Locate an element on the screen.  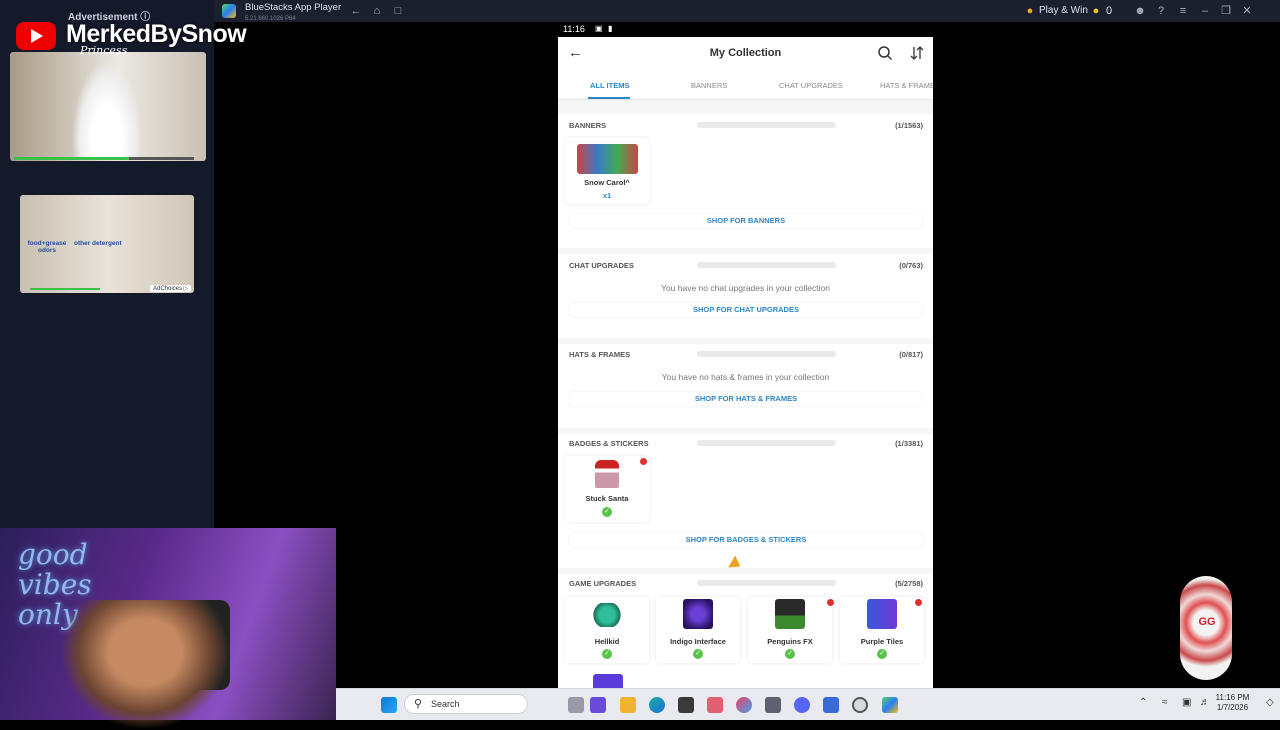
display-icon: ▣ is located at coordinates (1186, 702).